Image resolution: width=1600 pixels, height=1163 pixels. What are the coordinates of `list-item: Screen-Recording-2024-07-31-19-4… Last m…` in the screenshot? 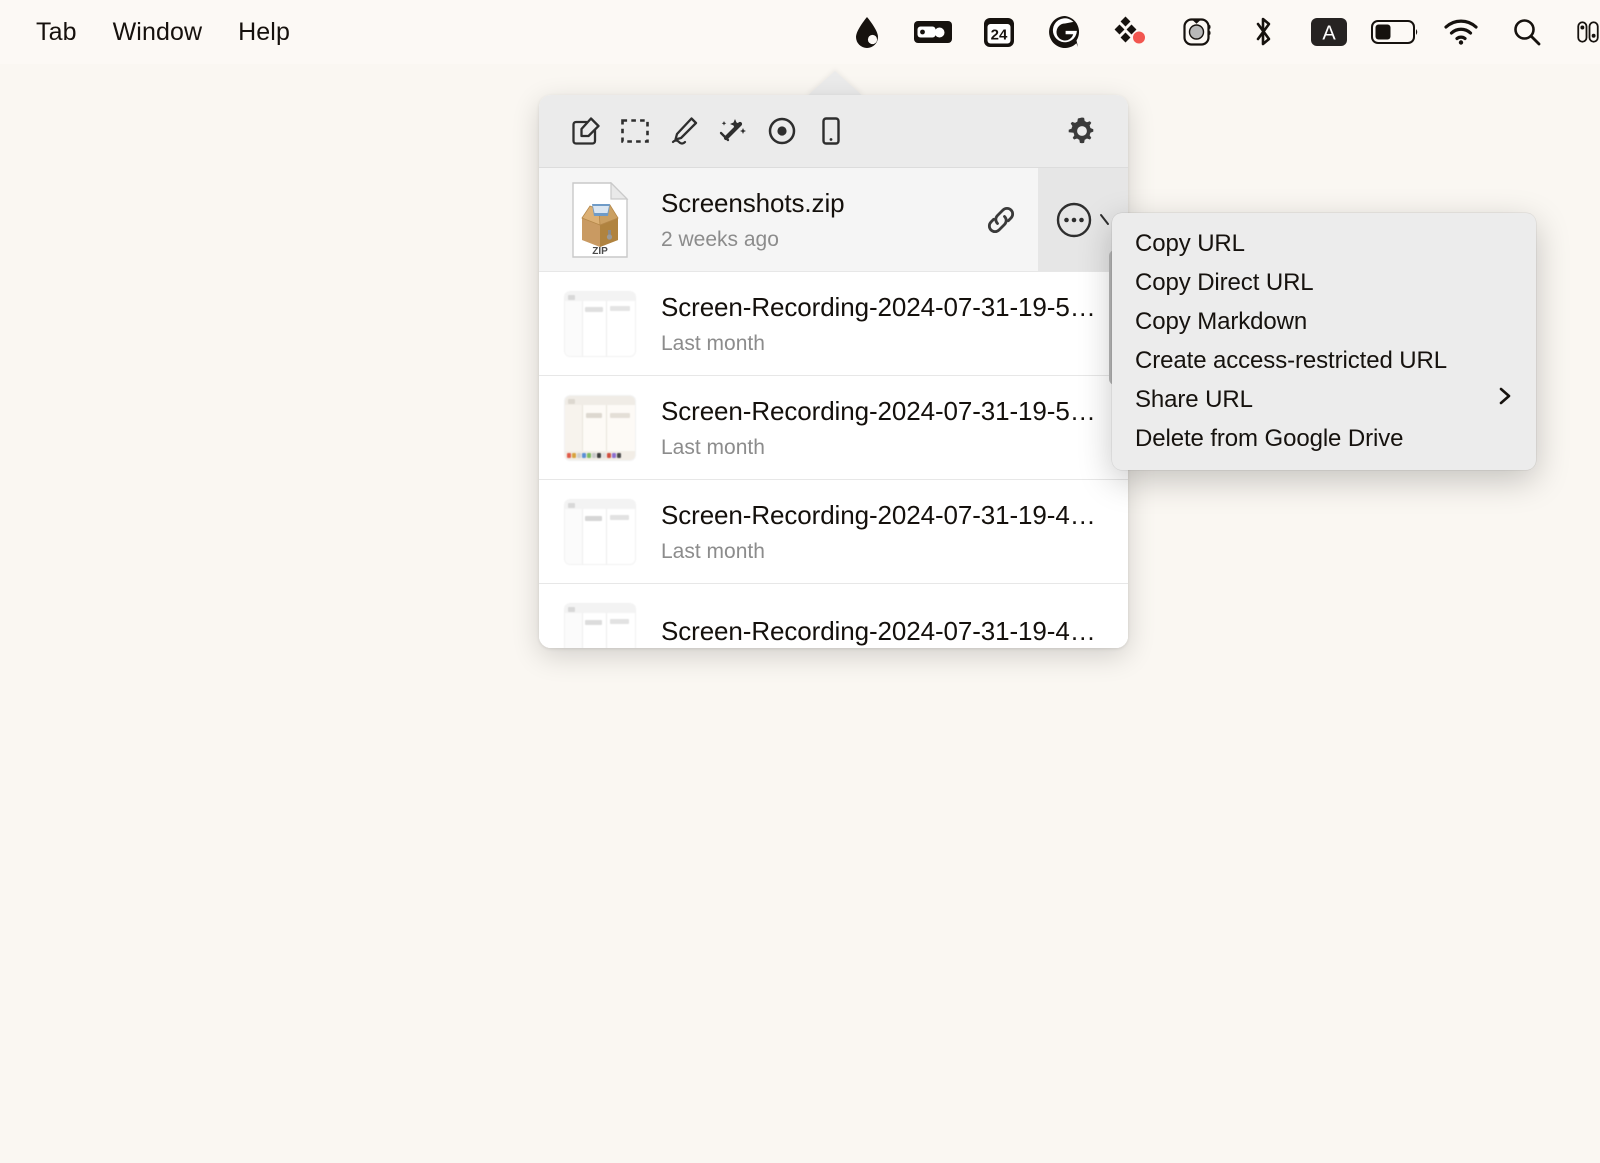 It's located at (833, 532).